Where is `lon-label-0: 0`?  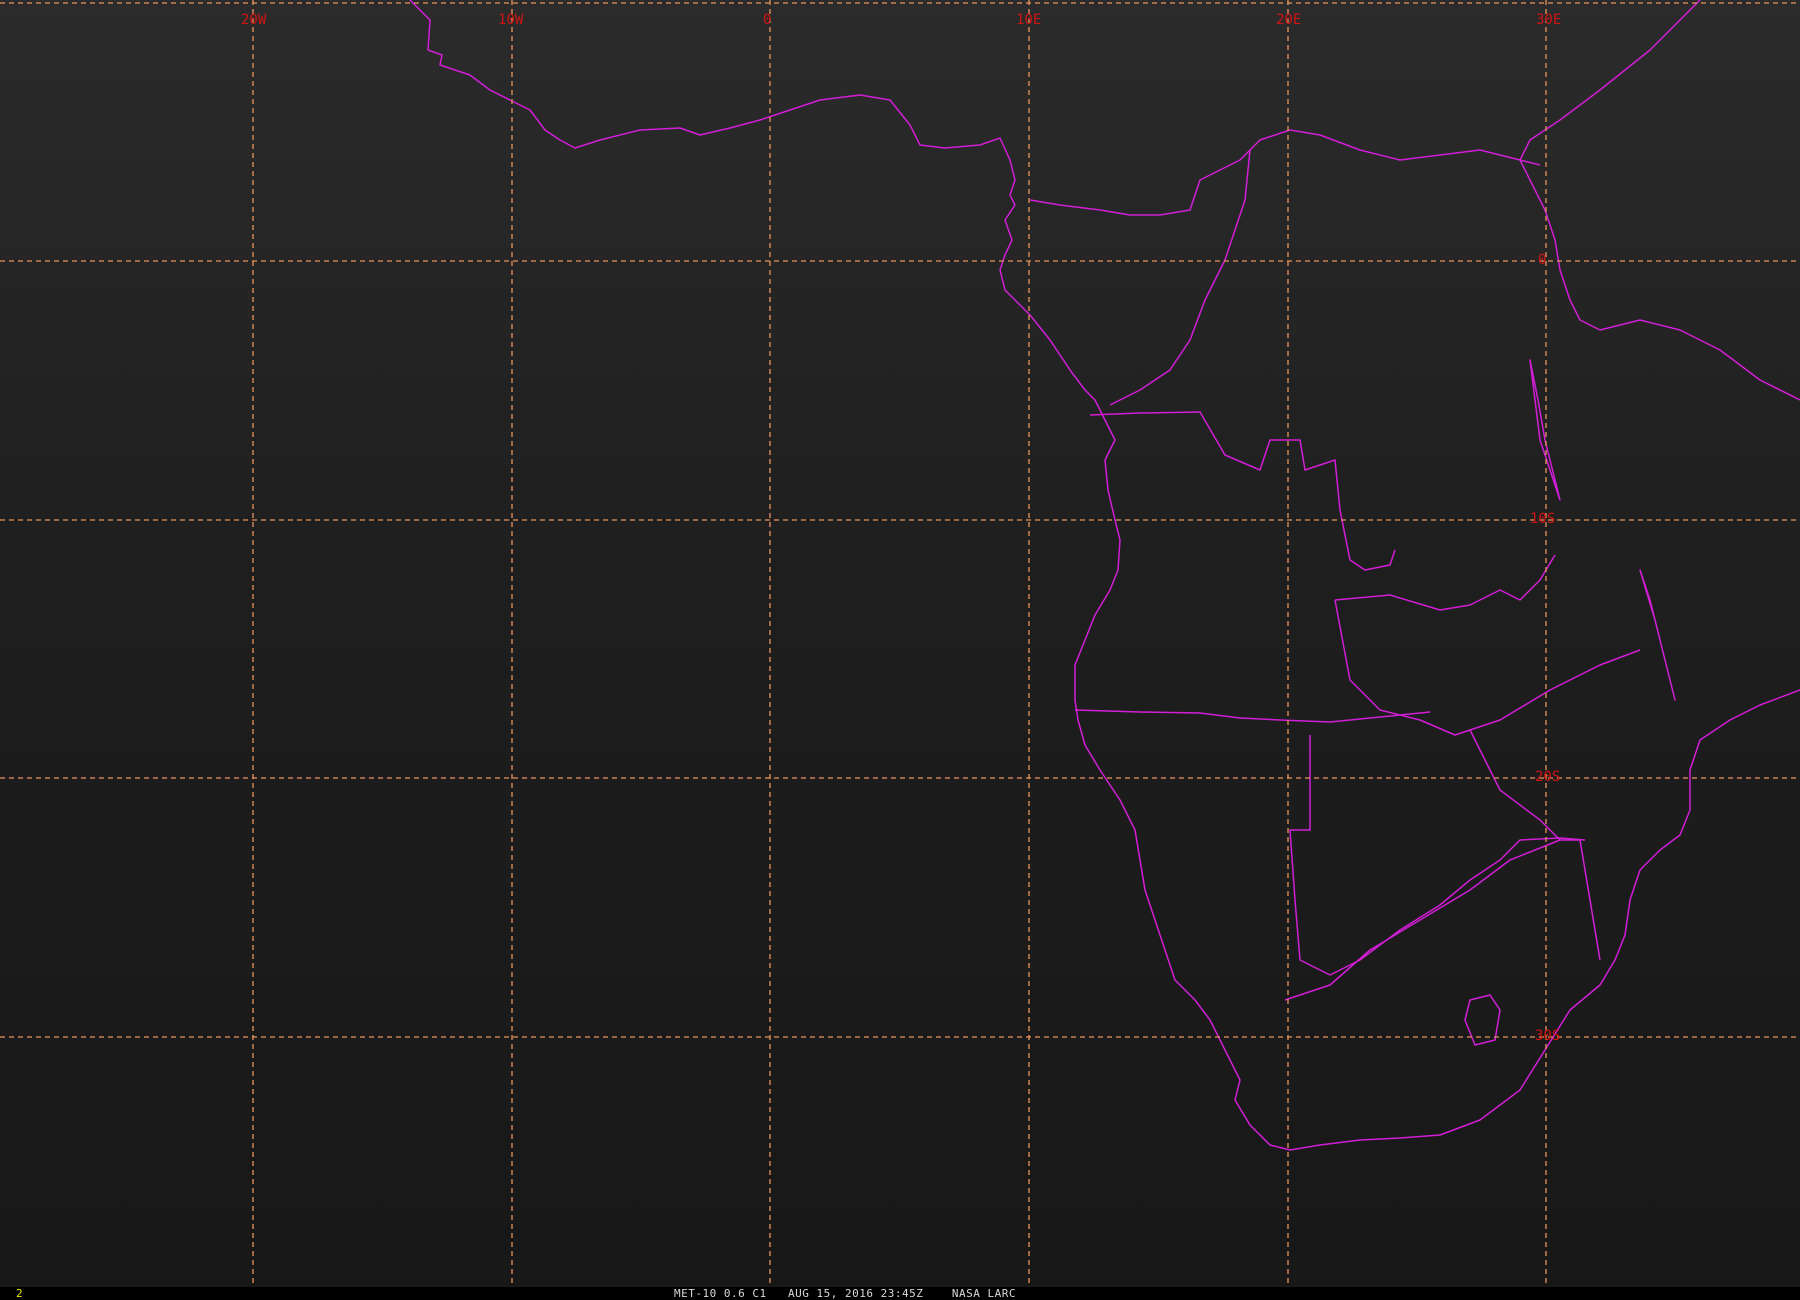 lon-label-0: 0 is located at coordinates (767, 20).